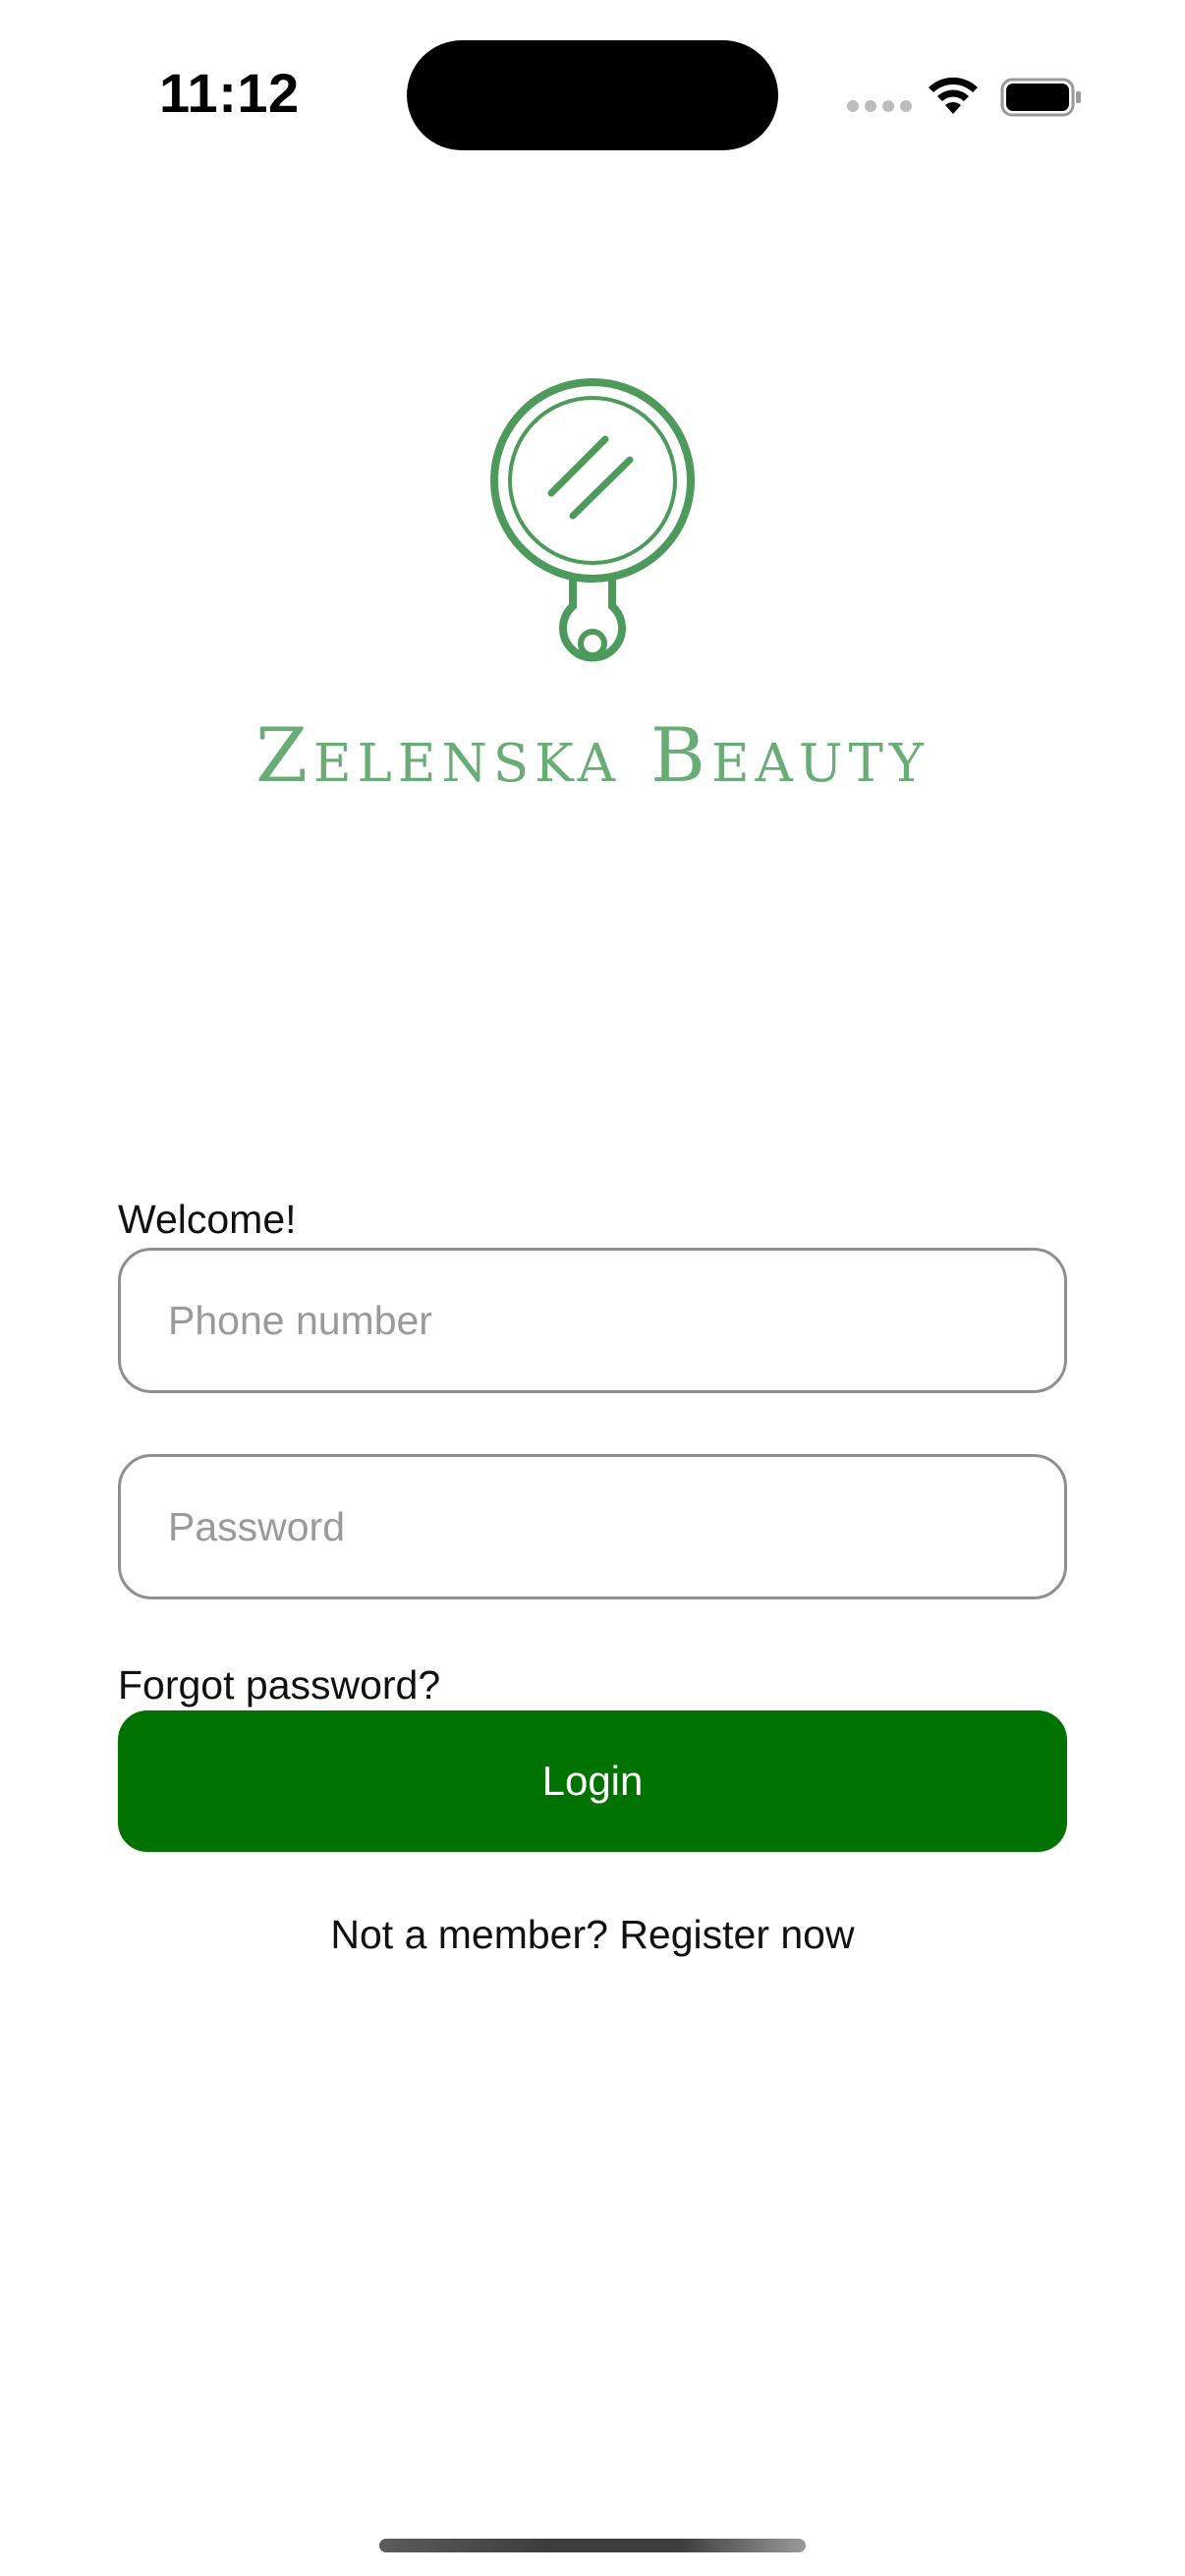  What do you see at coordinates (592, 95) in the screenshot?
I see `dynamic-island` at bounding box center [592, 95].